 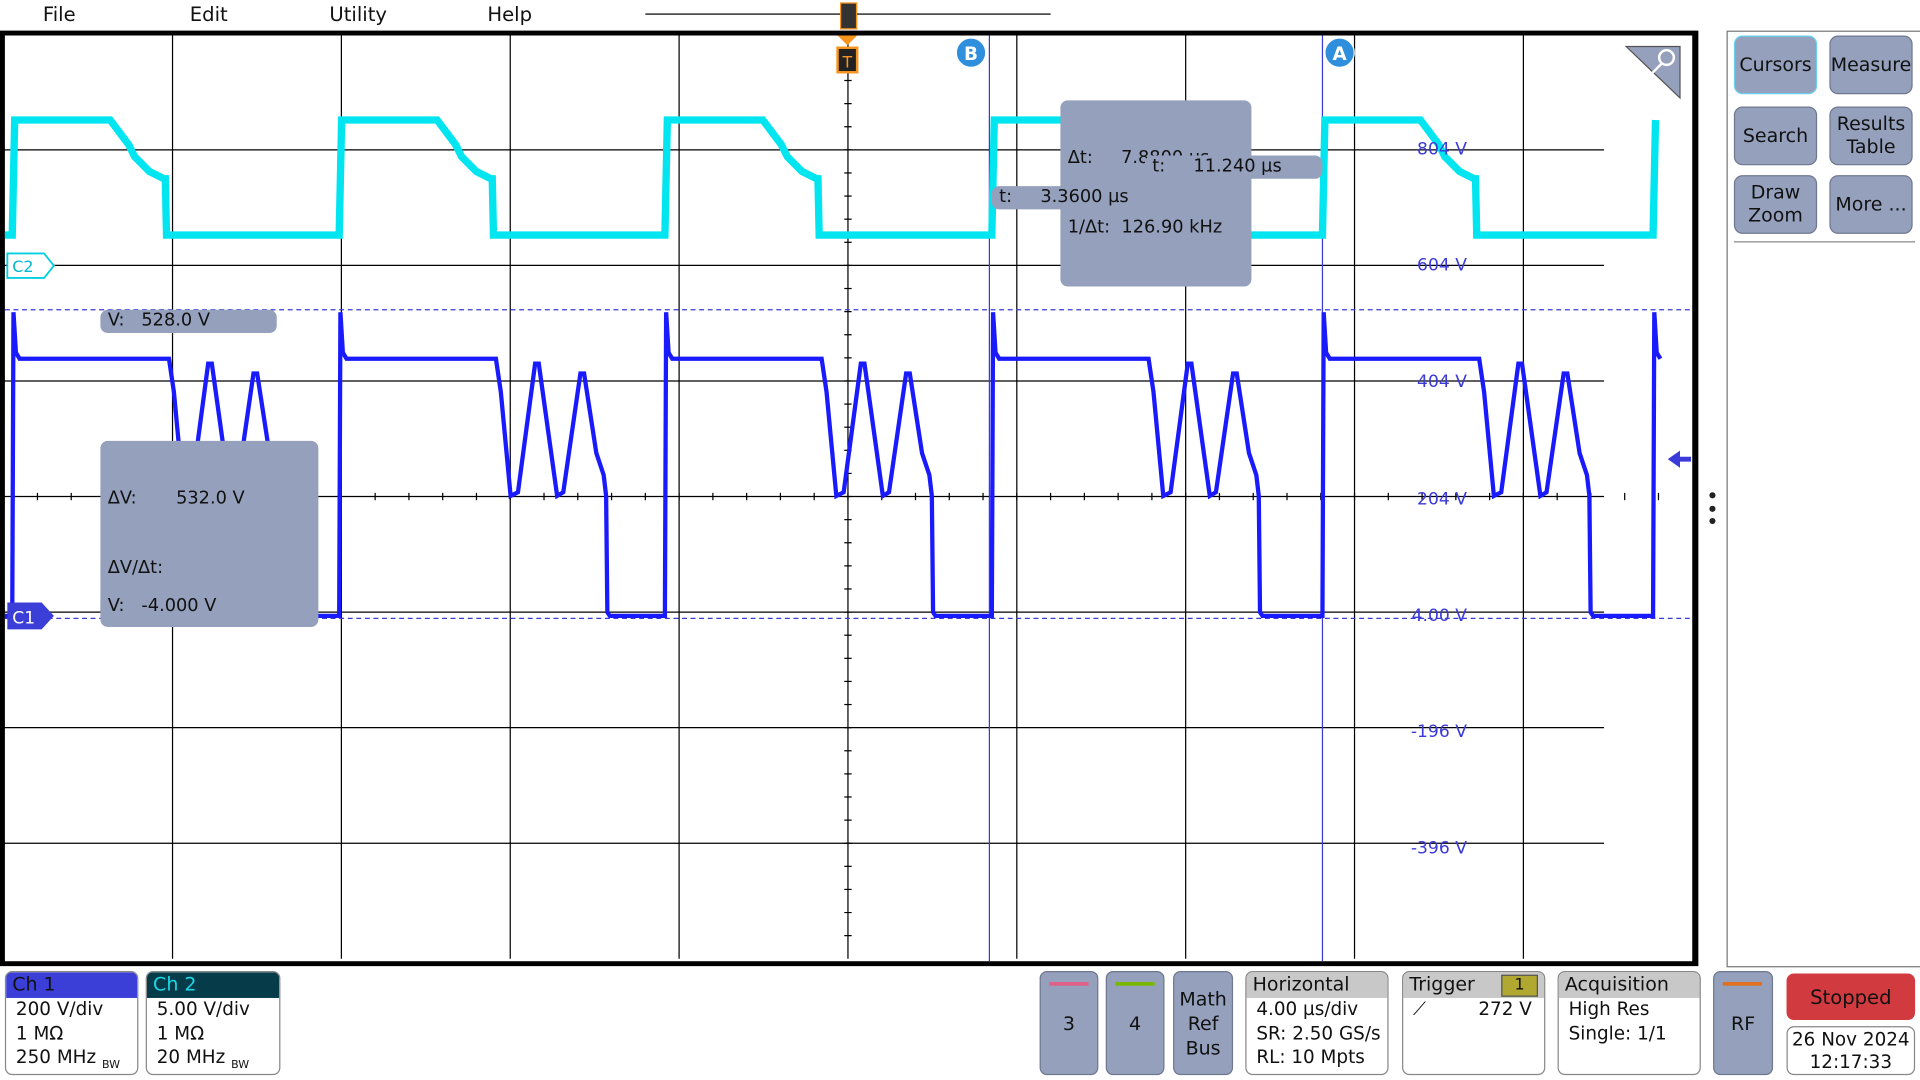 What do you see at coordinates (846, 61) in the screenshot?
I see `svg-text: T` at bounding box center [846, 61].